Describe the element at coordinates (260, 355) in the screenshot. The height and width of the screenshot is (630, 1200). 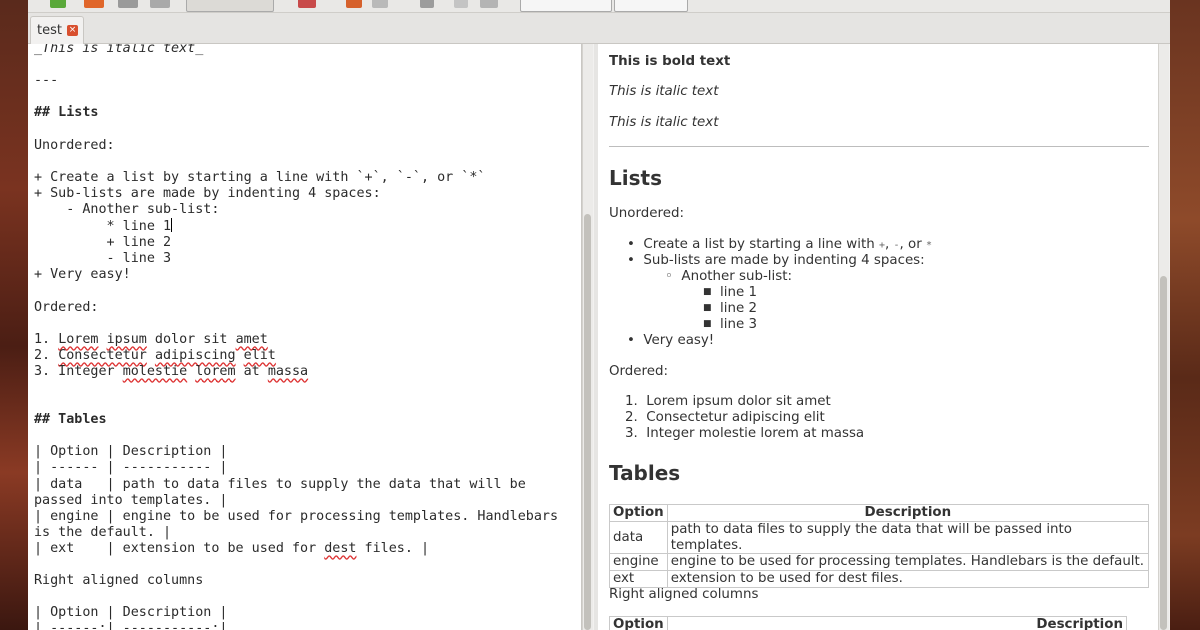
I see `misspelled-word: elit` at that location.